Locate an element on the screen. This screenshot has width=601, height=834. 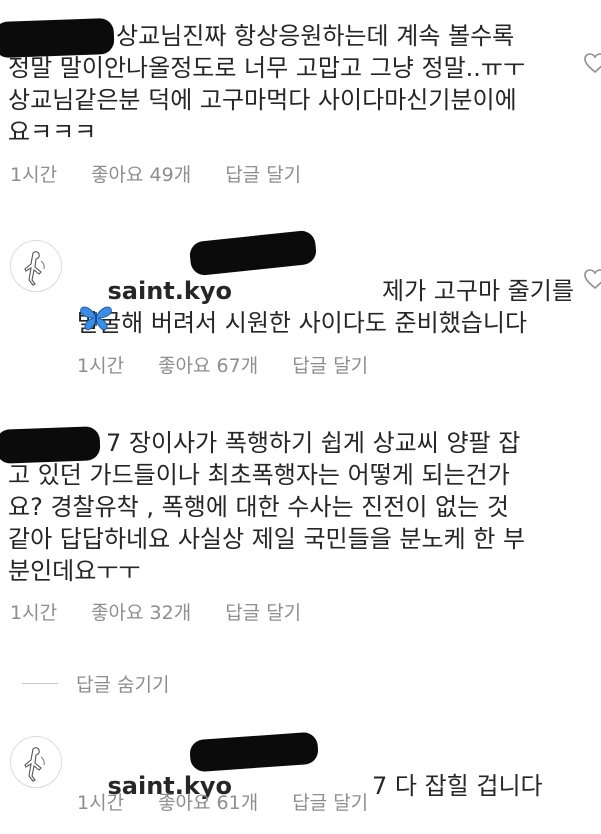
hide-replies-toggle: 답글 숨기기 is located at coordinates (95, 683).